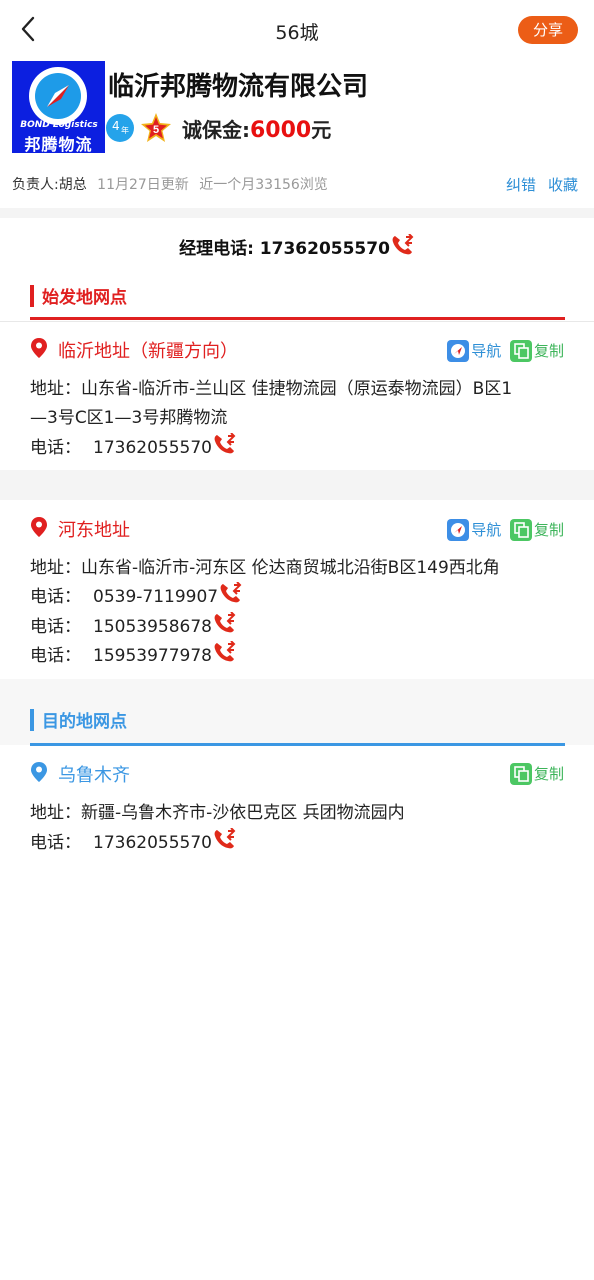 This screenshot has width=594, height=1280. I want to click on address-title: 临沂地址（新疆方向）, so click(134, 351).